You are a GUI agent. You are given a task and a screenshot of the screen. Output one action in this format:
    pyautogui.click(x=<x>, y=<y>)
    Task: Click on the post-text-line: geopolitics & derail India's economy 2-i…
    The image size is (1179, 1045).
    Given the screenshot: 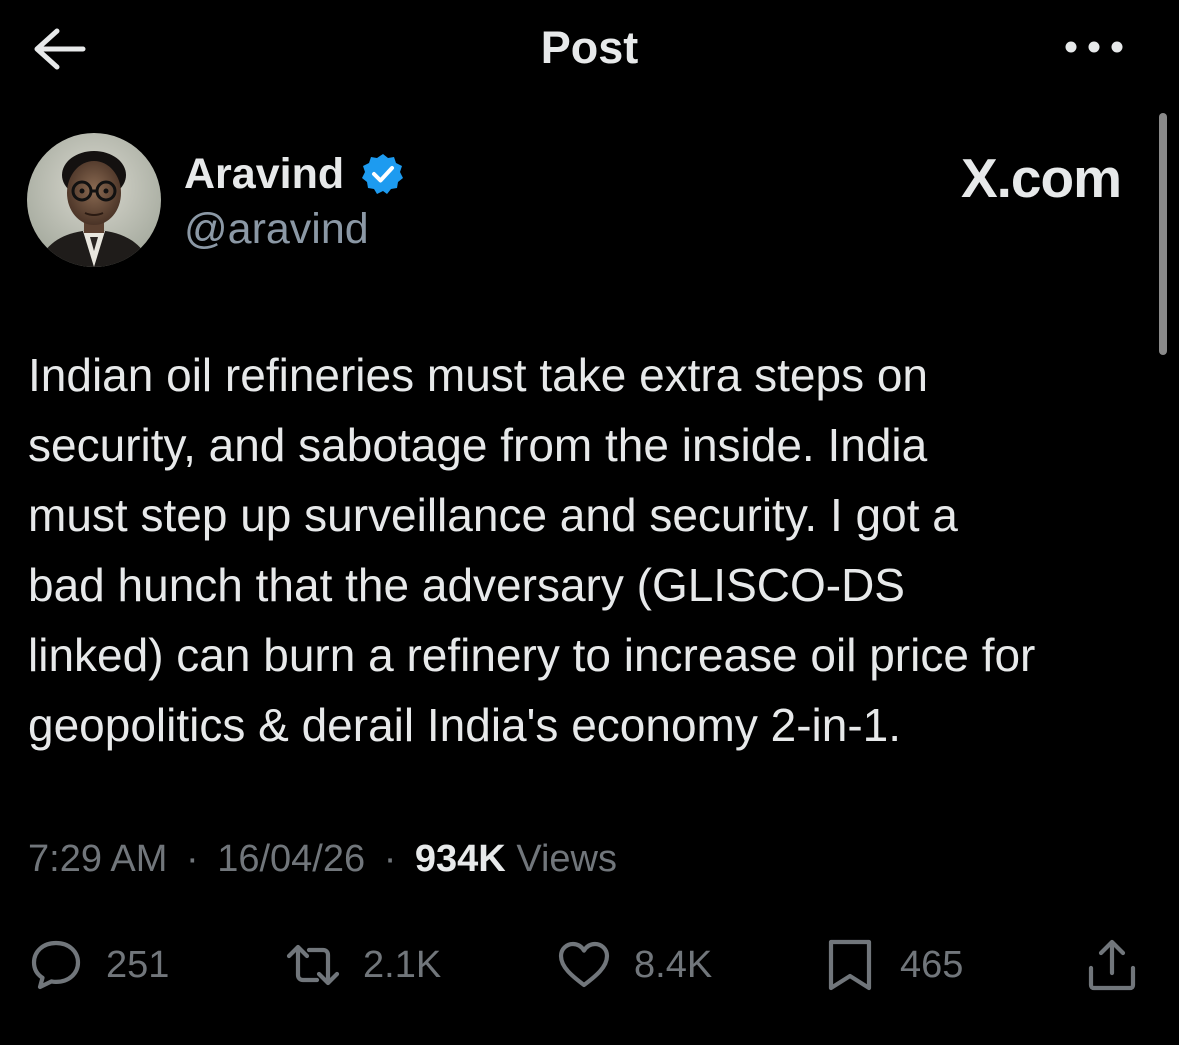 What is the action you would take?
    pyautogui.click(x=465, y=725)
    